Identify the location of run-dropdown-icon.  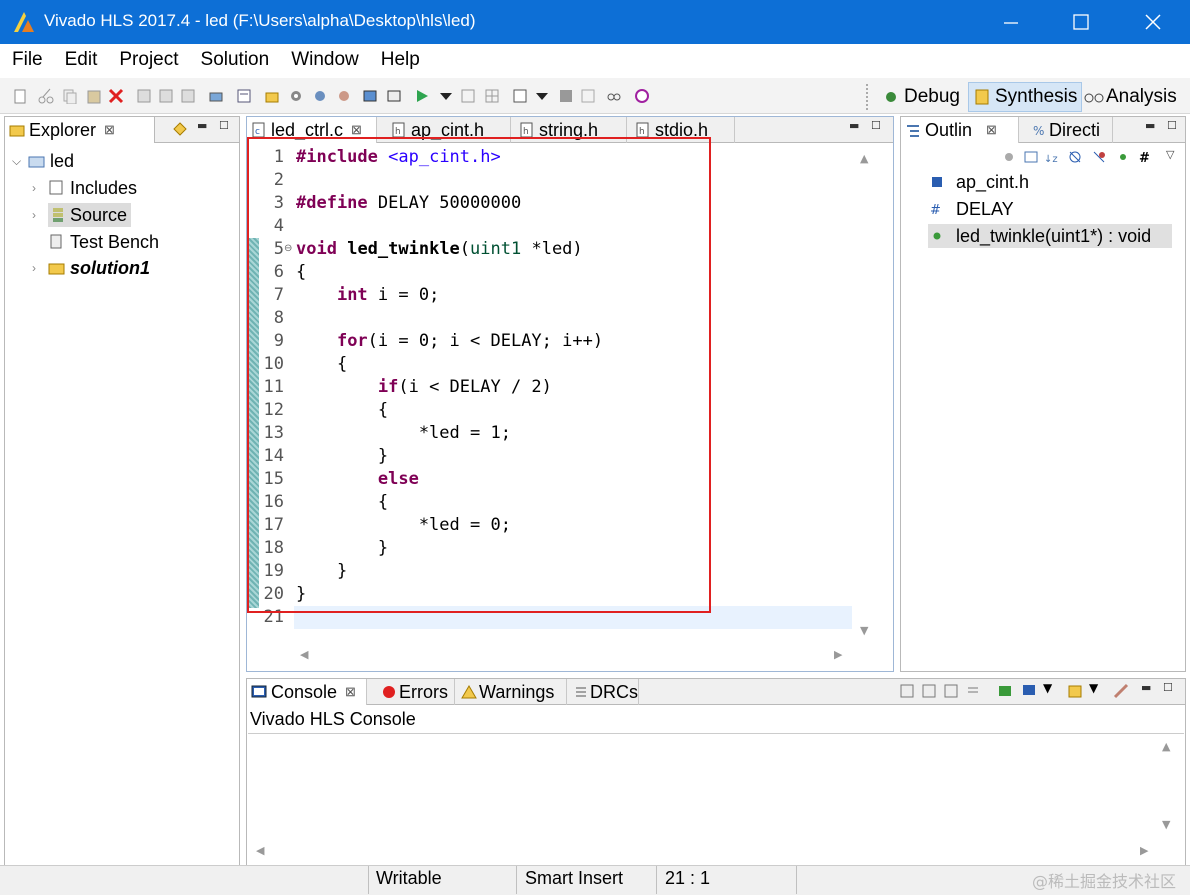
(446, 96).